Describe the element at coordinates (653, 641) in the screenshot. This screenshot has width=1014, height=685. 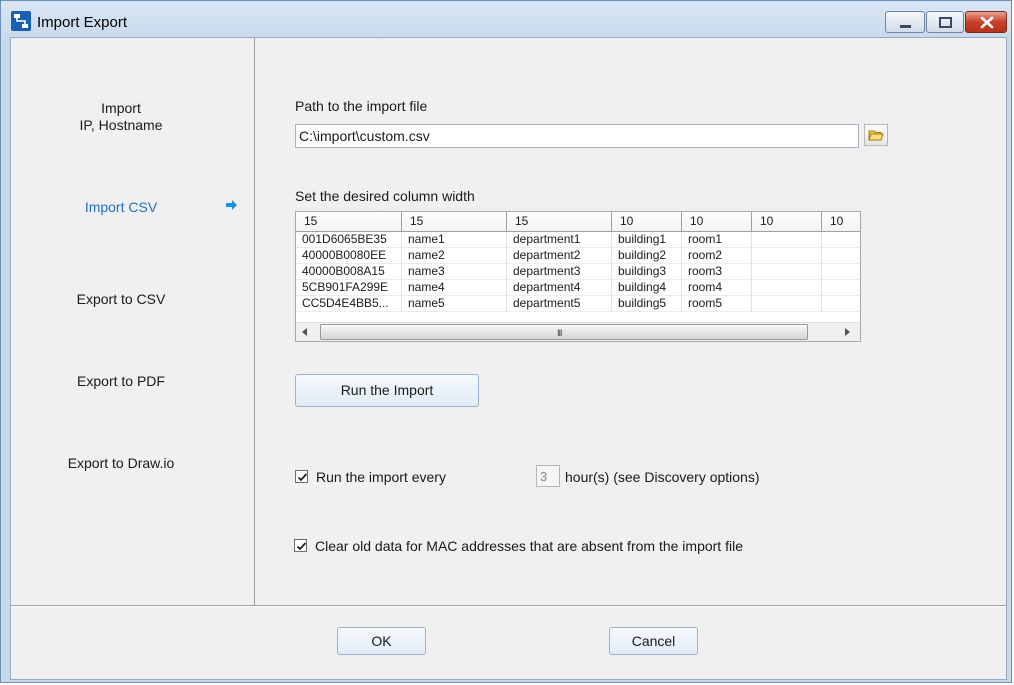
I see `cancel-button: Cancel` at that location.